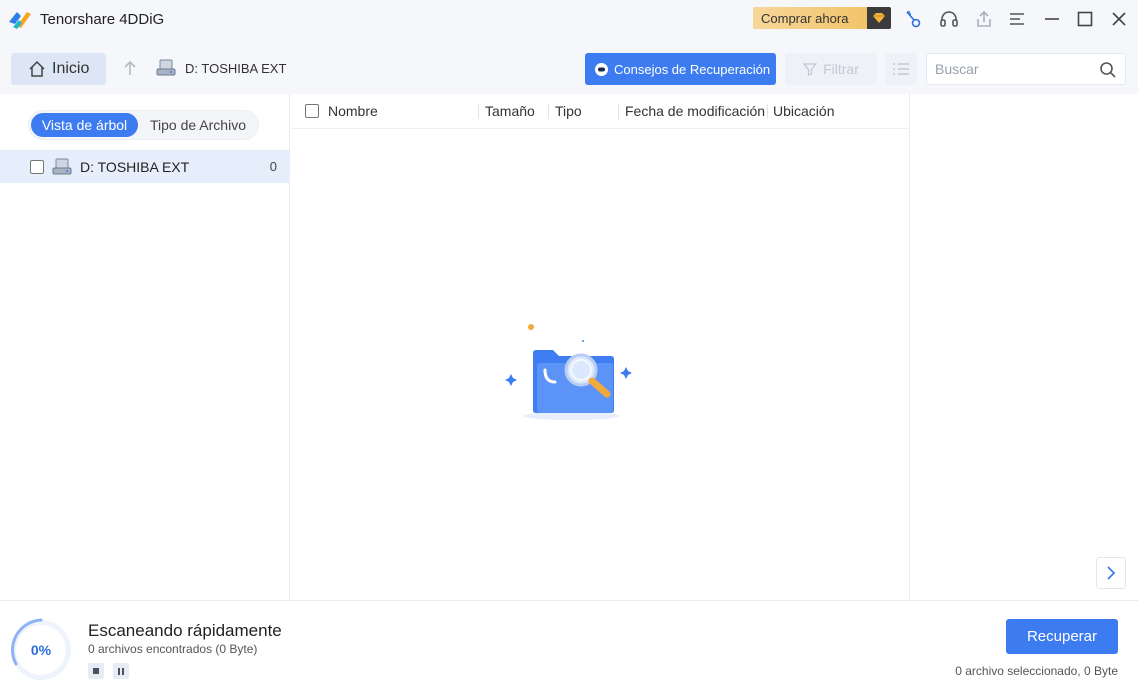 The width and height of the screenshot is (1138, 695). What do you see at coordinates (102, 19) in the screenshot?
I see `app-title: Tenorshare 4DDiG` at bounding box center [102, 19].